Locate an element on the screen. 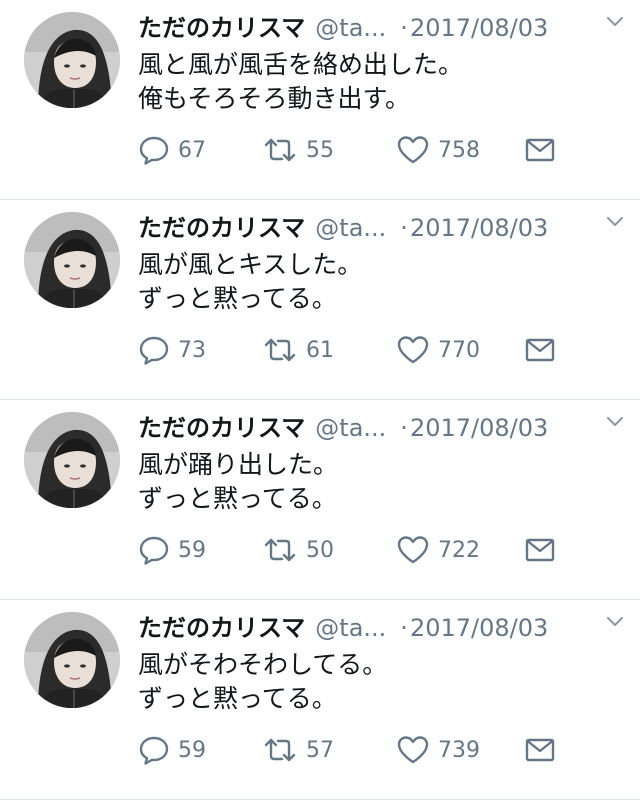 The width and height of the screenshot is (640, 806). like-count: 770 is located at coordinates (459, 350).